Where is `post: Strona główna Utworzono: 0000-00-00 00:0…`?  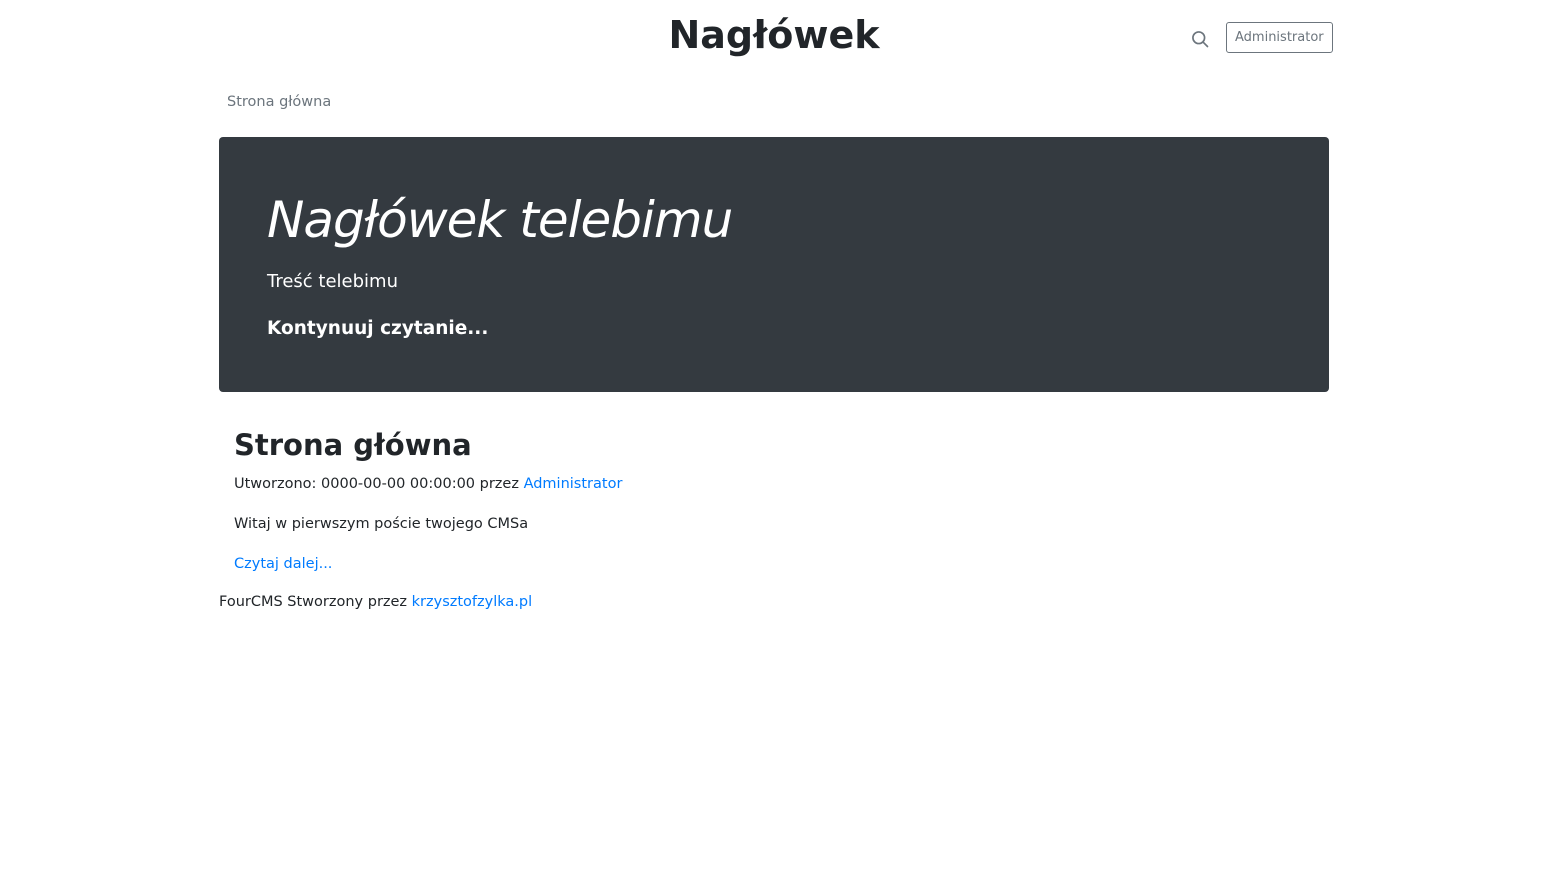
post: Strona główna Utworzono: 0000-00-00 00:0… is located at coordinates (428, 501).